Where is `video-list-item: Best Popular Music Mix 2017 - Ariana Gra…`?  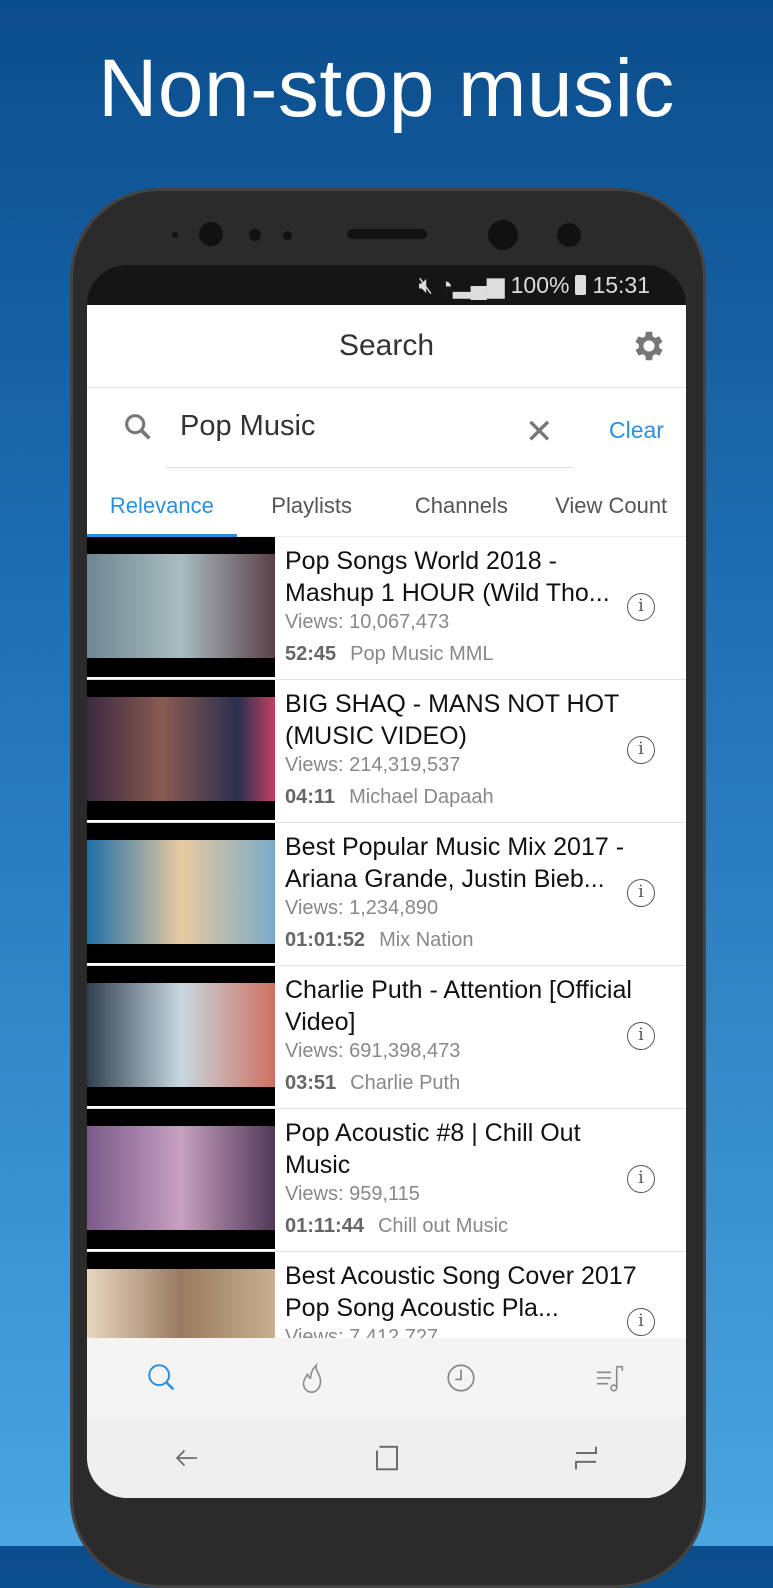 video-list-item: Best Popular Music Mix 2017 - Ariana Gra… is located at coordinates (386, 894).